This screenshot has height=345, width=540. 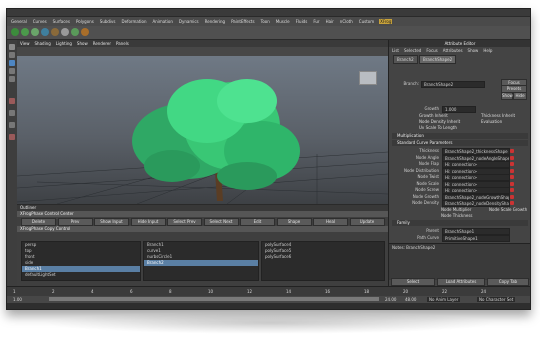 What do you see at coordinates (17, 299) in the screenshot?
I see `range-start: 1.00` at bounding box center [17, 299].